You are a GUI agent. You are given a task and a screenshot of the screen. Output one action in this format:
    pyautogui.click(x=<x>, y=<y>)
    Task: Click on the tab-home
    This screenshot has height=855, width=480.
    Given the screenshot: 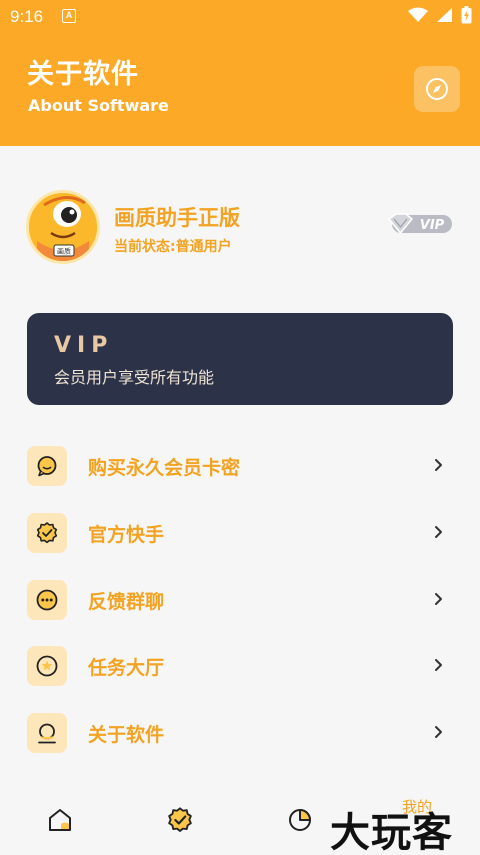 What is the action you would take?
    pyautogui.click(x=60, y=820)
    